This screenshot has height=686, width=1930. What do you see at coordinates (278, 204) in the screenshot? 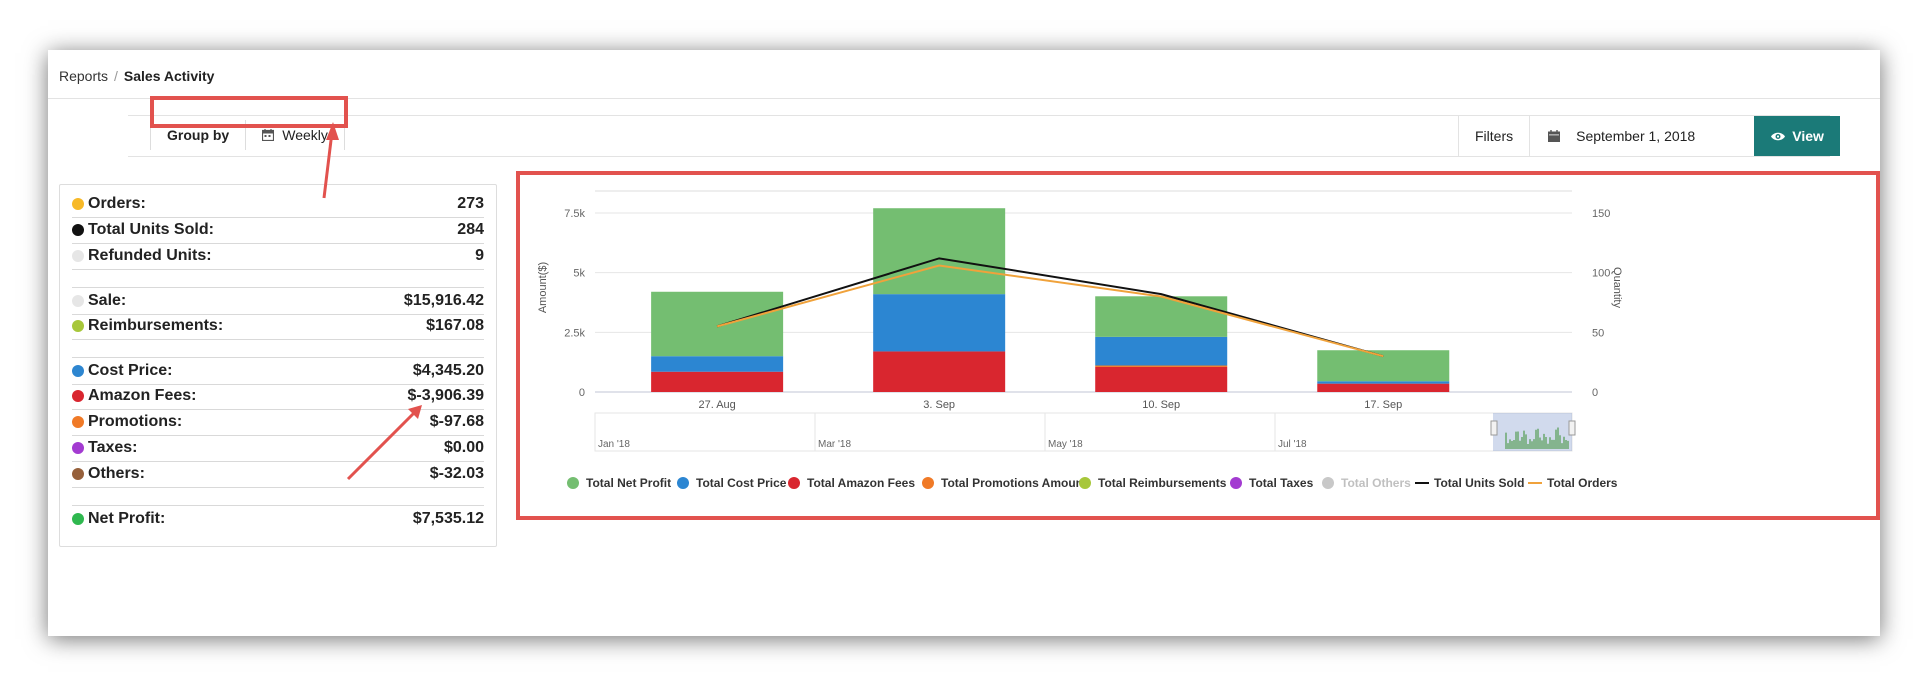
I see `summary-row-orders: Orders: 273` at bounding box center [278, 204].